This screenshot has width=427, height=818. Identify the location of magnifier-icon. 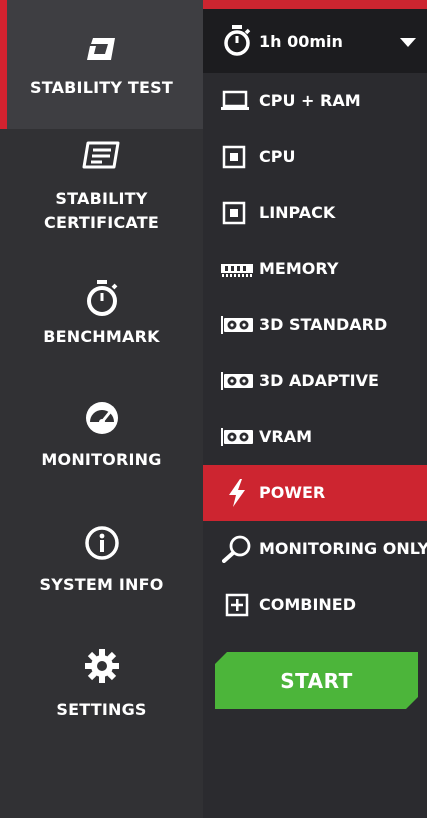
(236, 549).